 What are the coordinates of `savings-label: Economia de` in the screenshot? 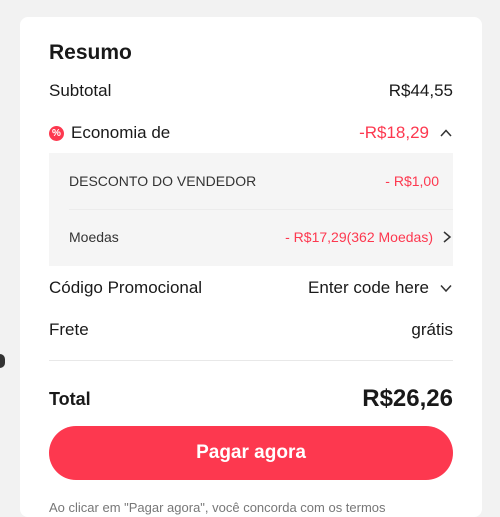 It's located at (121, 132).